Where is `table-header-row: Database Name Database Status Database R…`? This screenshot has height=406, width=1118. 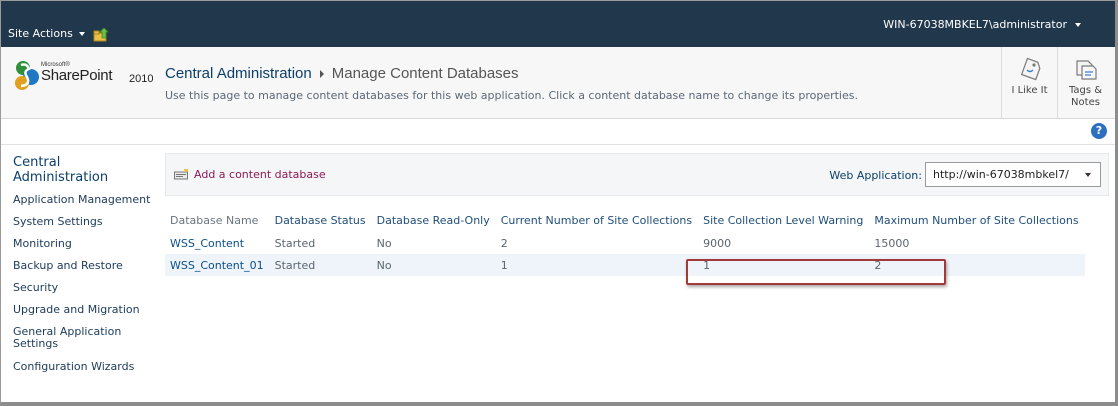 table-header-row: Database Name Database Status Database R… is located at coordinates (625, 220).